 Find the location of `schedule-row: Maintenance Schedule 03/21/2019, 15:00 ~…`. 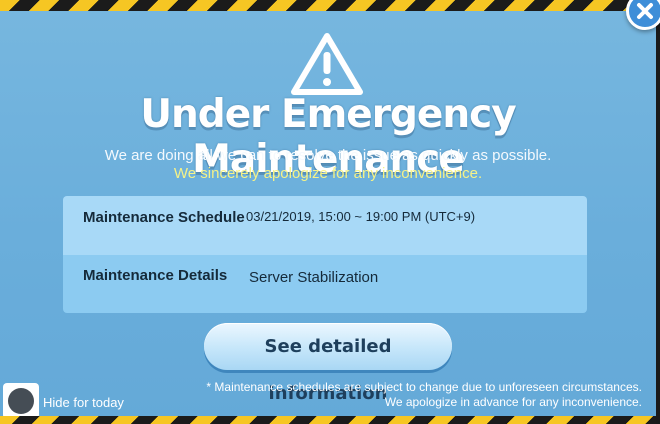

schedule-row: Maintenance Schedule 03/21/2019, 15:00 ~… is located at coordinates (325, 225).